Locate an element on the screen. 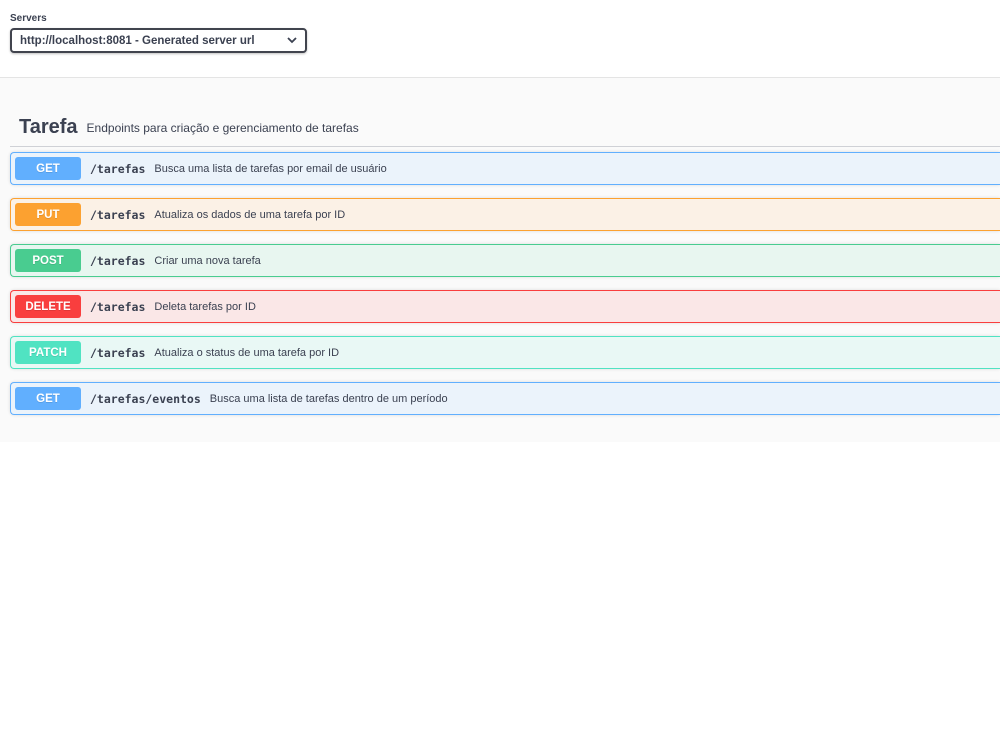  tag-name: Tarefa is located at coordinates (48, 126).